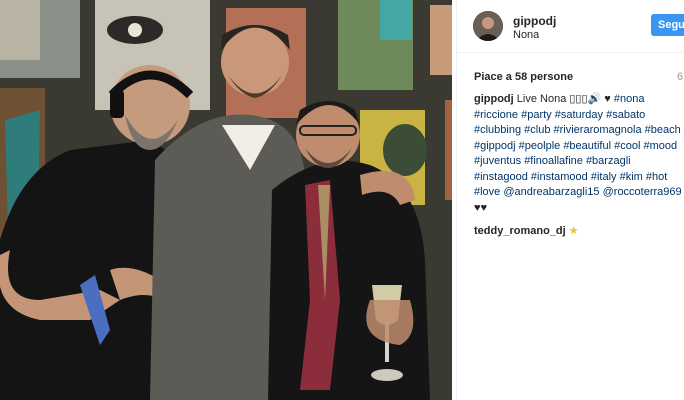  What do you see at coordinates (497, 130) in the screenshot?
I see `hashtag: #clubbing` at bounding box center [497, 130].